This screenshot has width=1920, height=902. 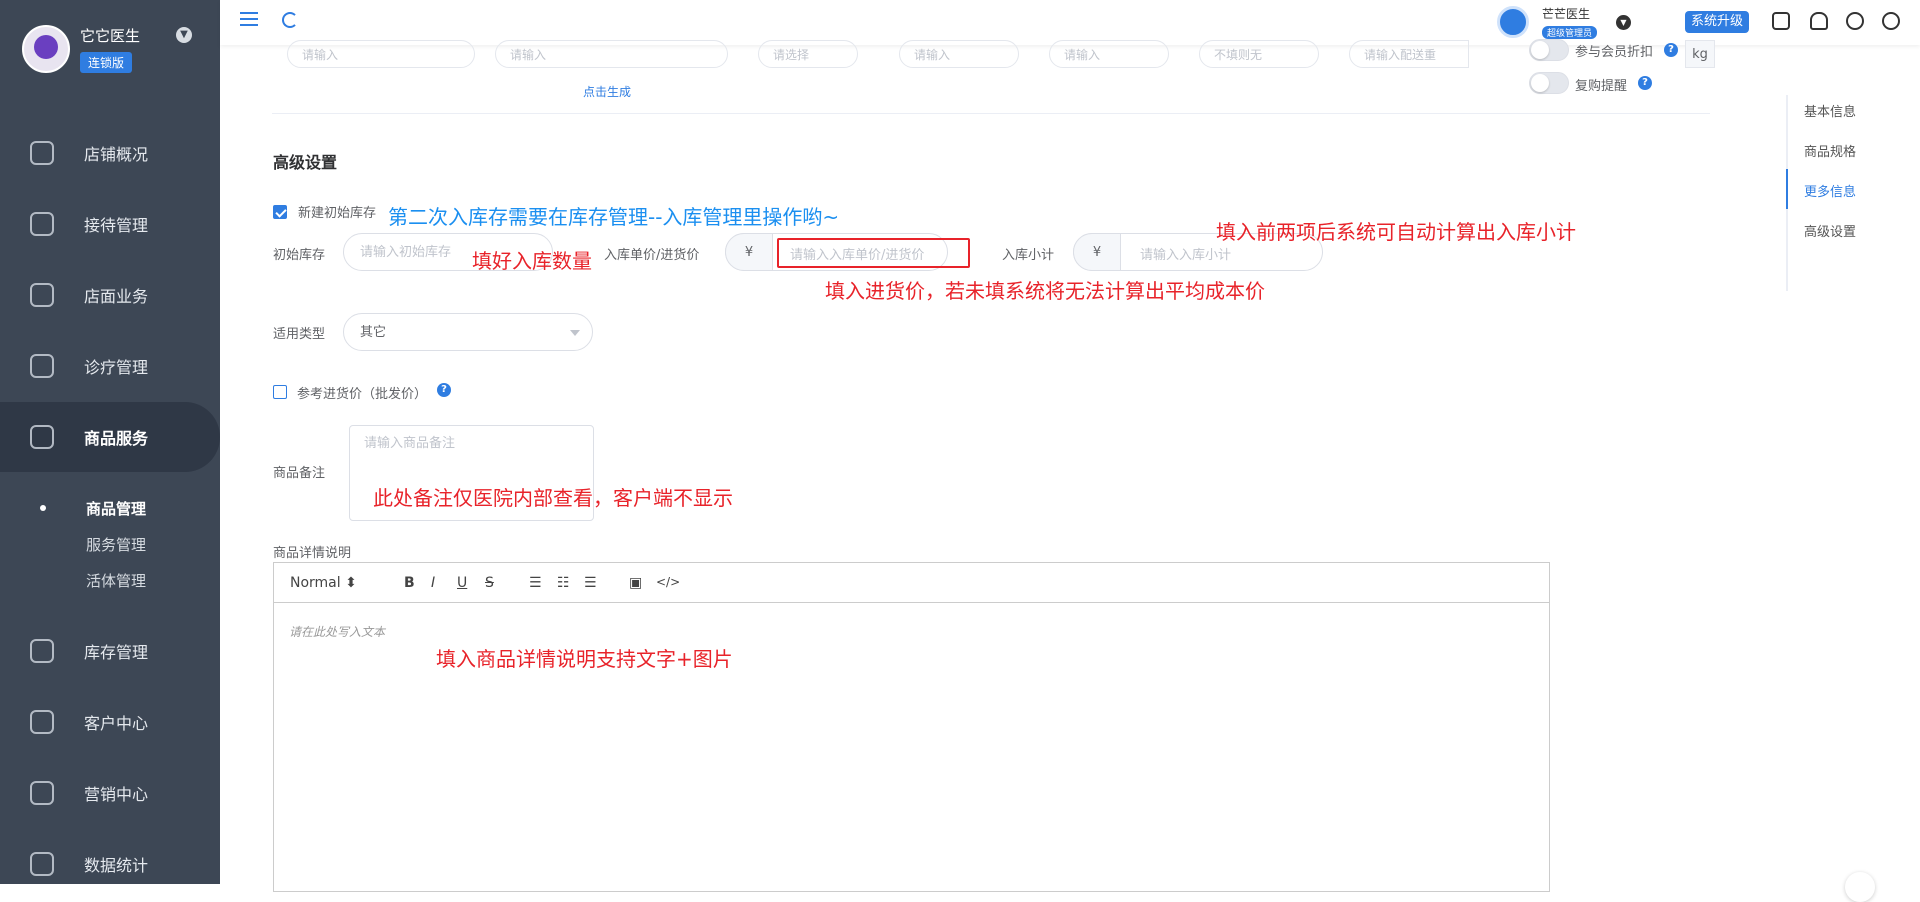 I want to click on format-select: Normal ⬍, so click(x=323, y=583).